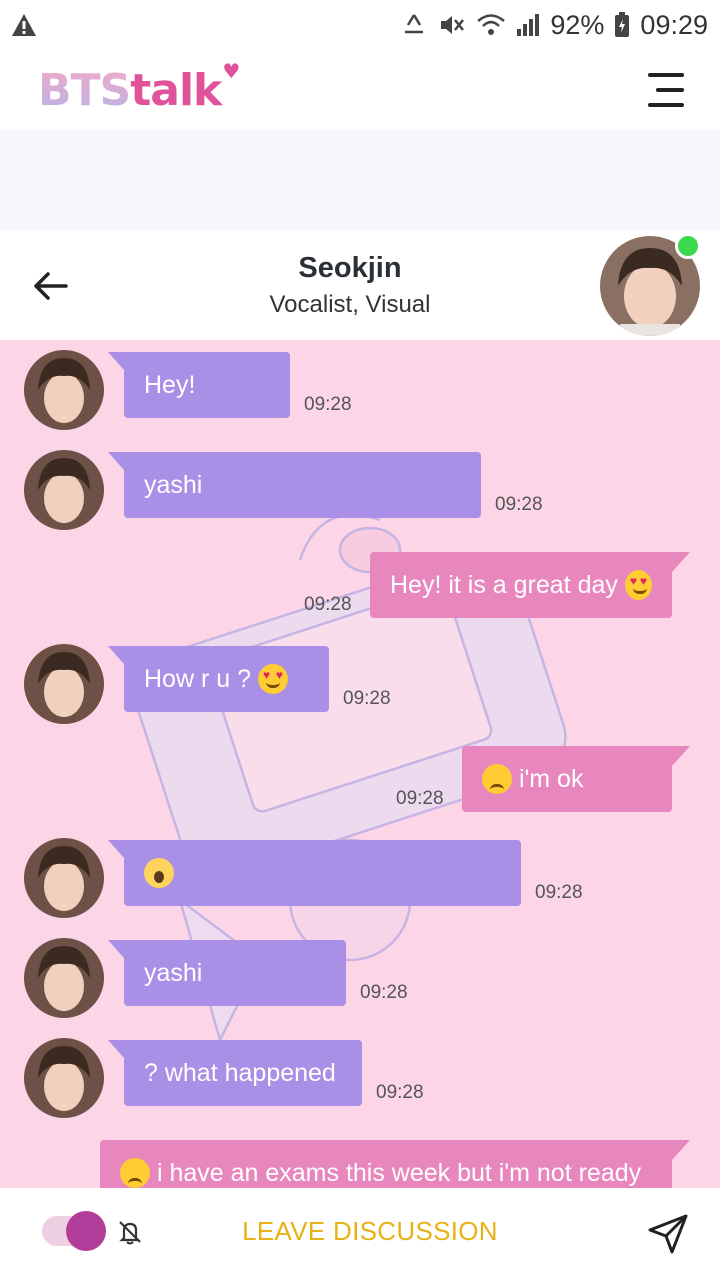 Image resolution: width=720 pixels, height=1280 pixels. I want to click on contact-name: Seokjin, so click(350, 268).